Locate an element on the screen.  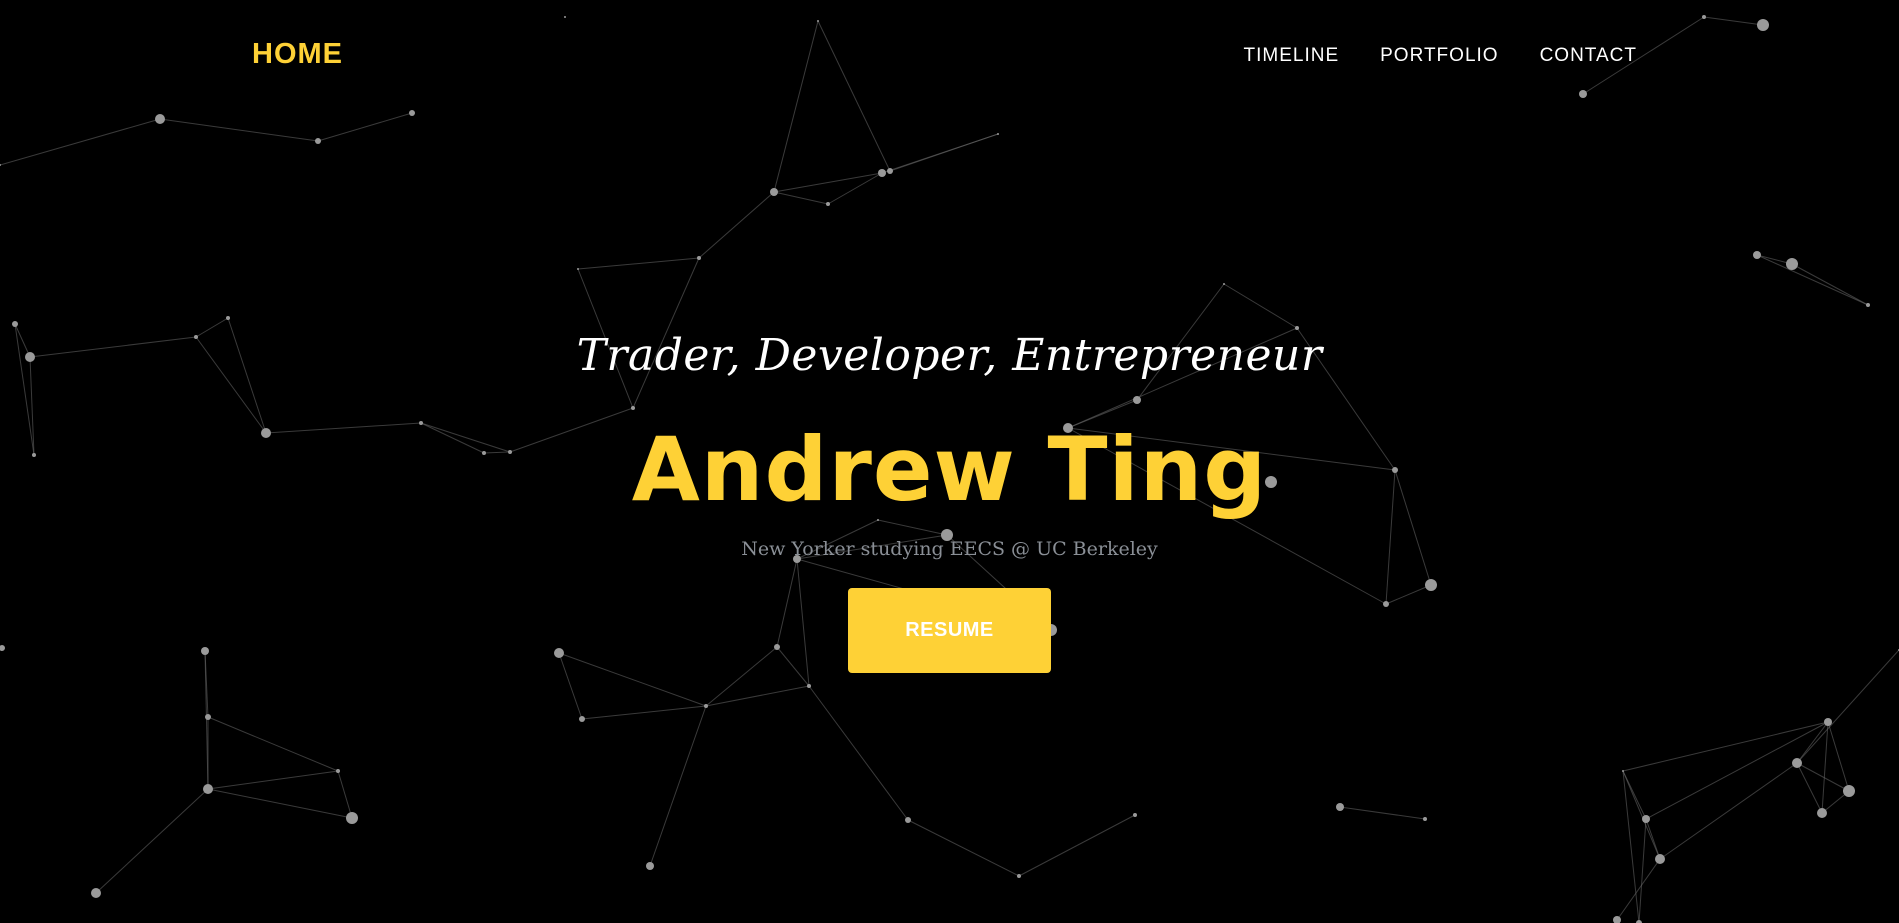
home-link: HOME is located at coordinates (297, 54).